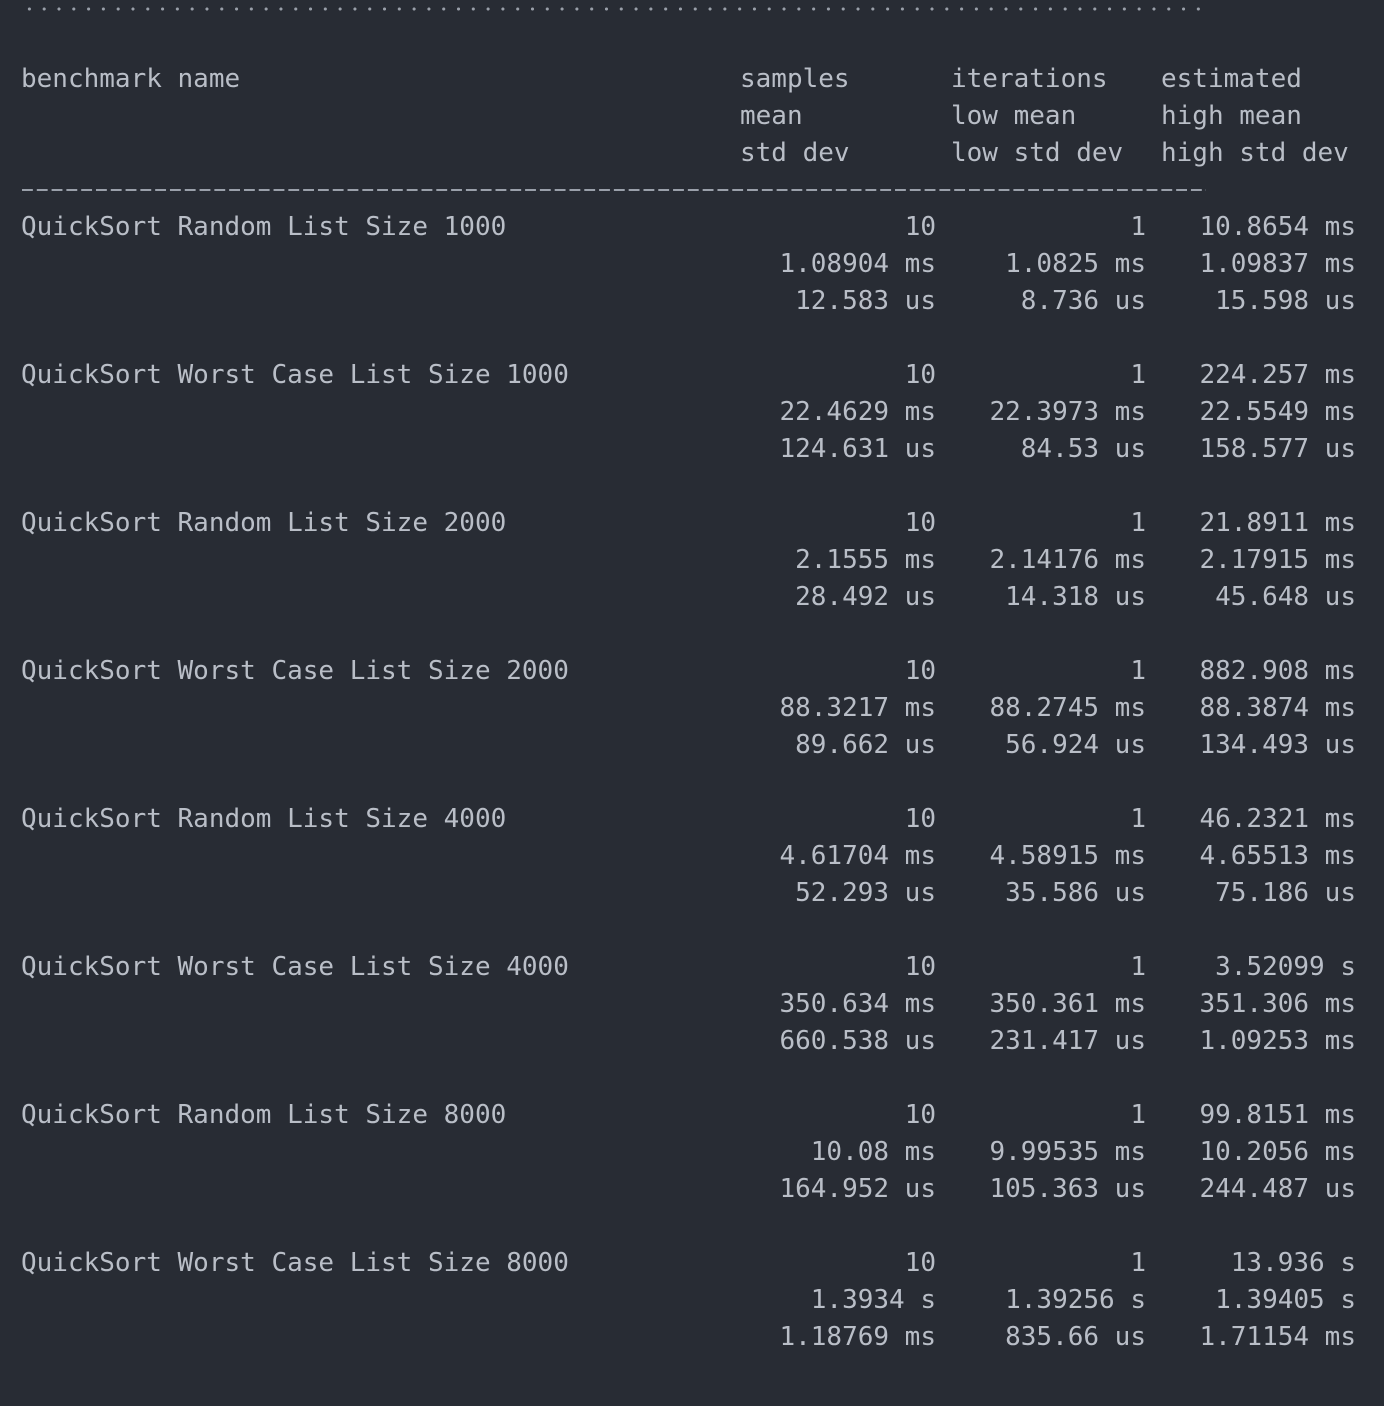  I want to click on benchmark-name: QuickSort Worst Case List Size 4000, so click(295, 967).